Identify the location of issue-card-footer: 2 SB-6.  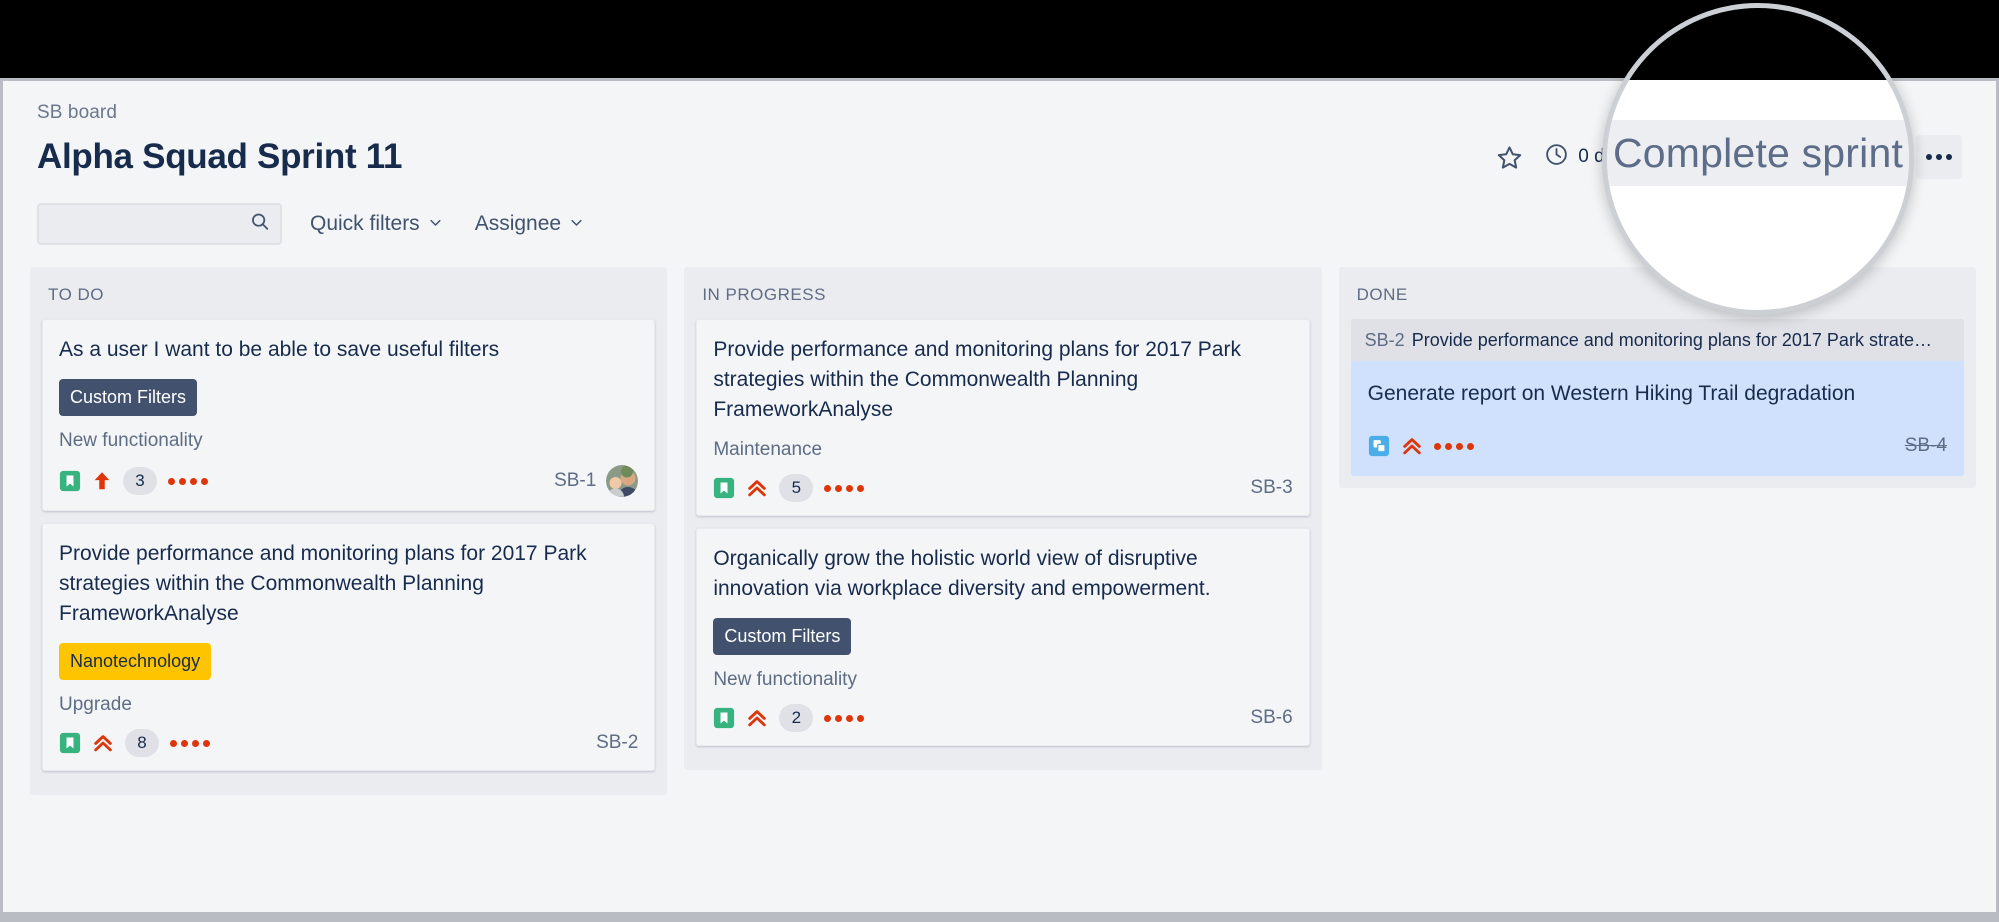
(1003, 718).